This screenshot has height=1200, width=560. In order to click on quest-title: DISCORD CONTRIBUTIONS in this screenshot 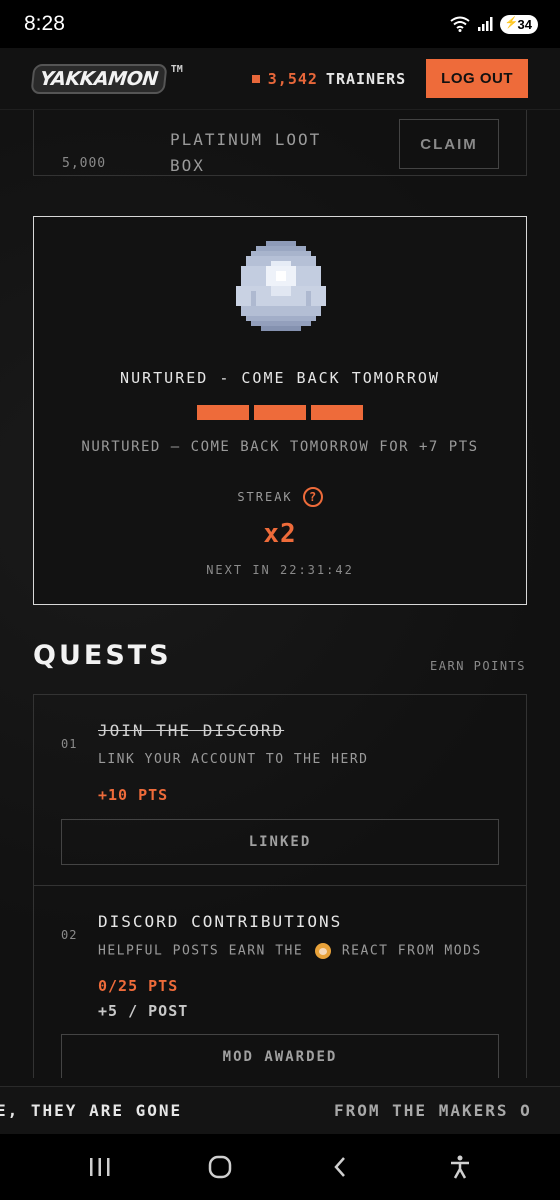, I will do `click(220, 921)`.